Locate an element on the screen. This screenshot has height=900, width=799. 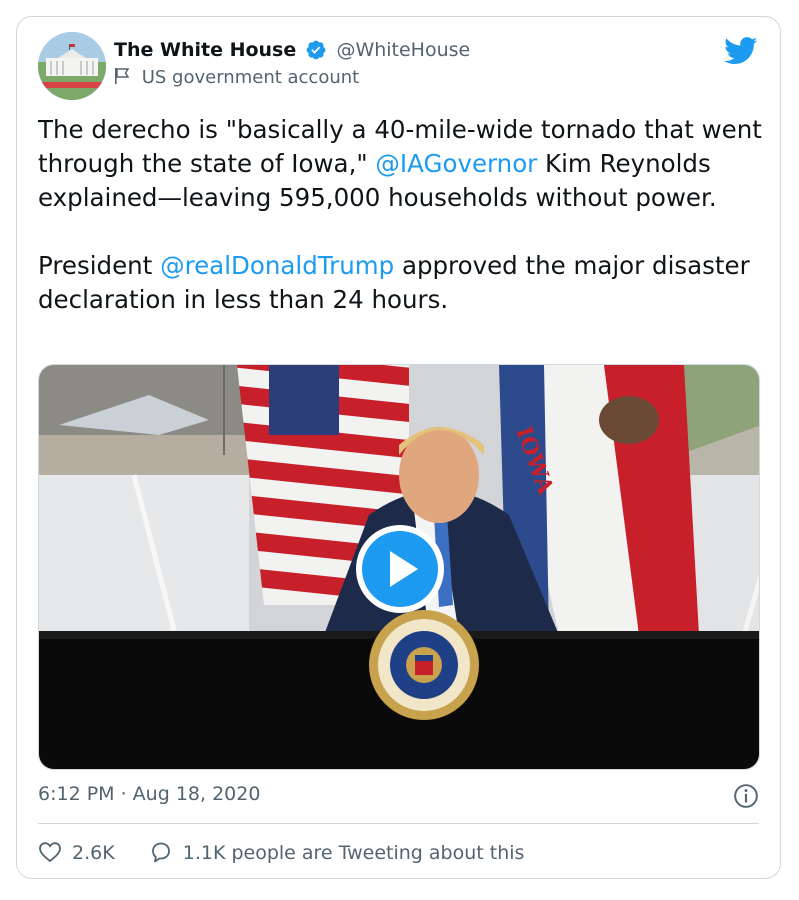
account-label-row: US government account is located at coordinates (236, 77).